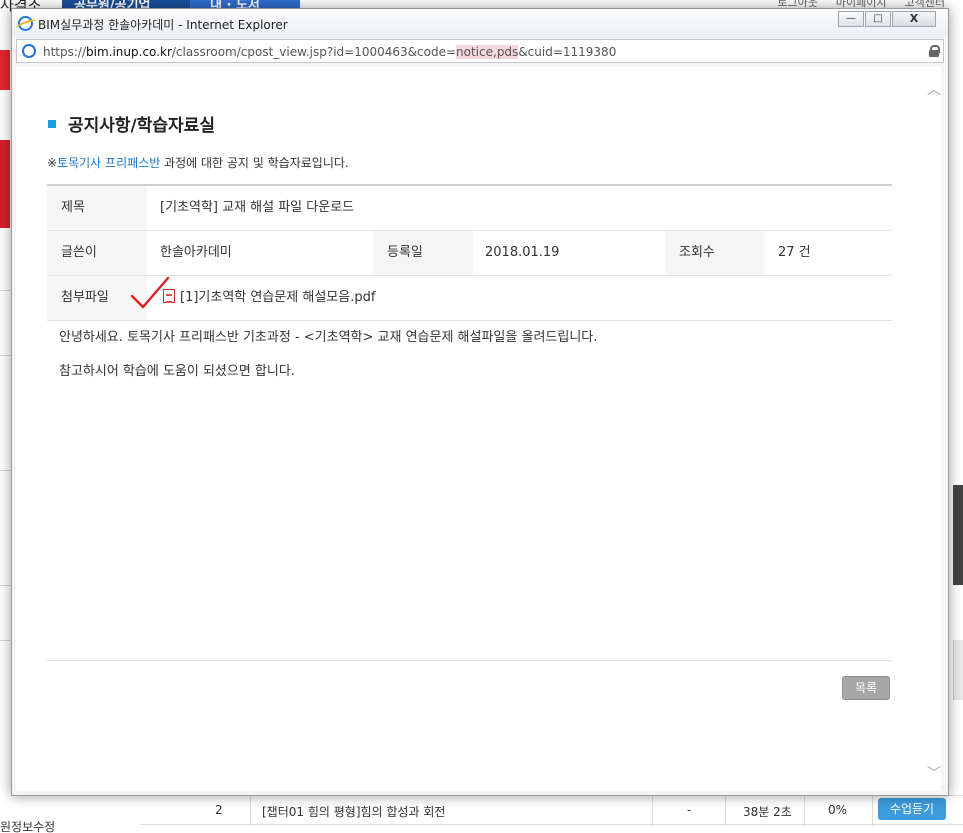  What do you see at coordinates (487, 52) in the screenshot?
I see `url-highlight: notice,pds` at bounding box center [487, 52].